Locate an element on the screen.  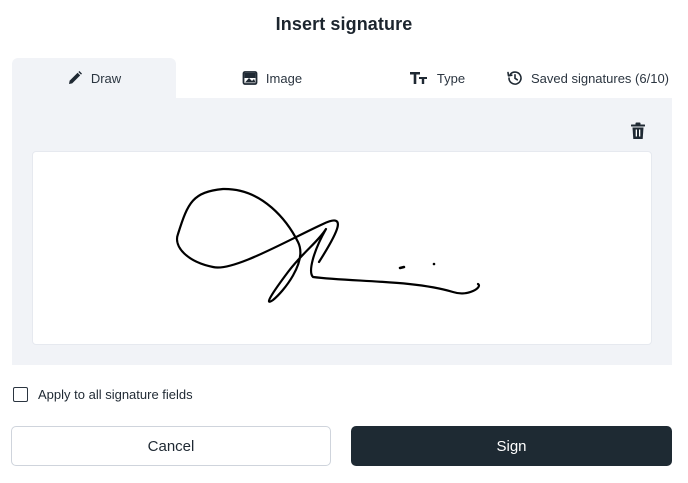
tab-image: Image is located at coordinates (272, 78).